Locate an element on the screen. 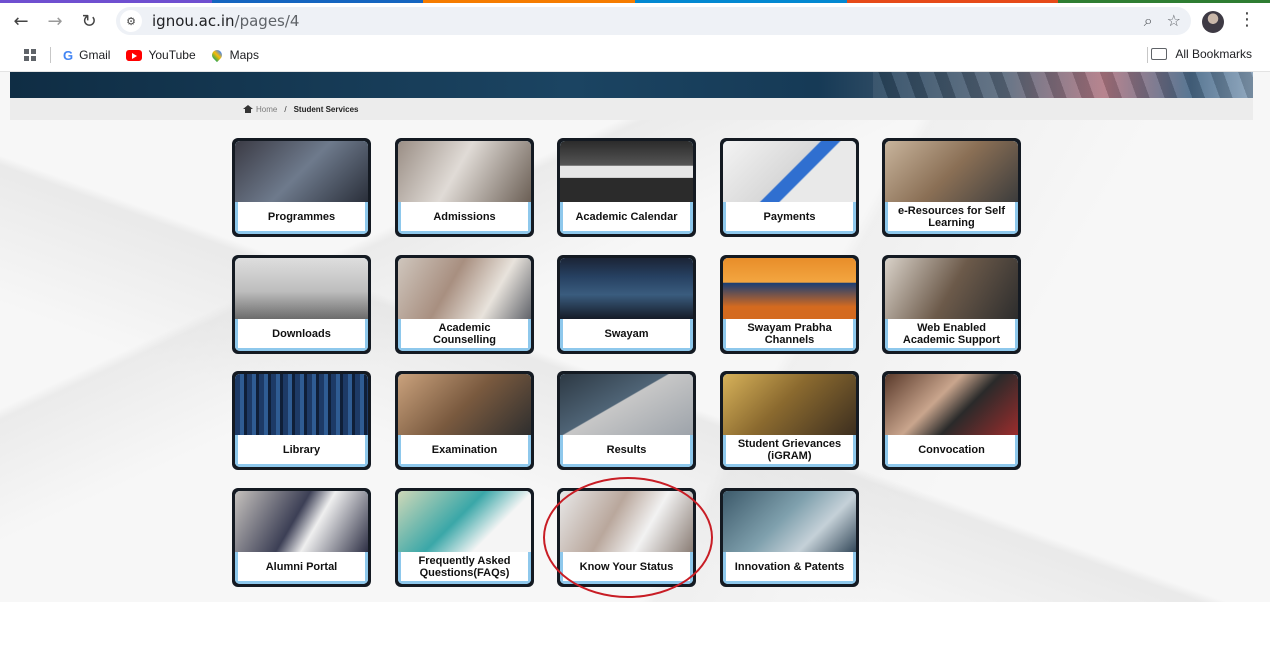 Image resolution: width=1270 pixels, height=658 pixels. e-resources-image is located at coordinates (951, 171).